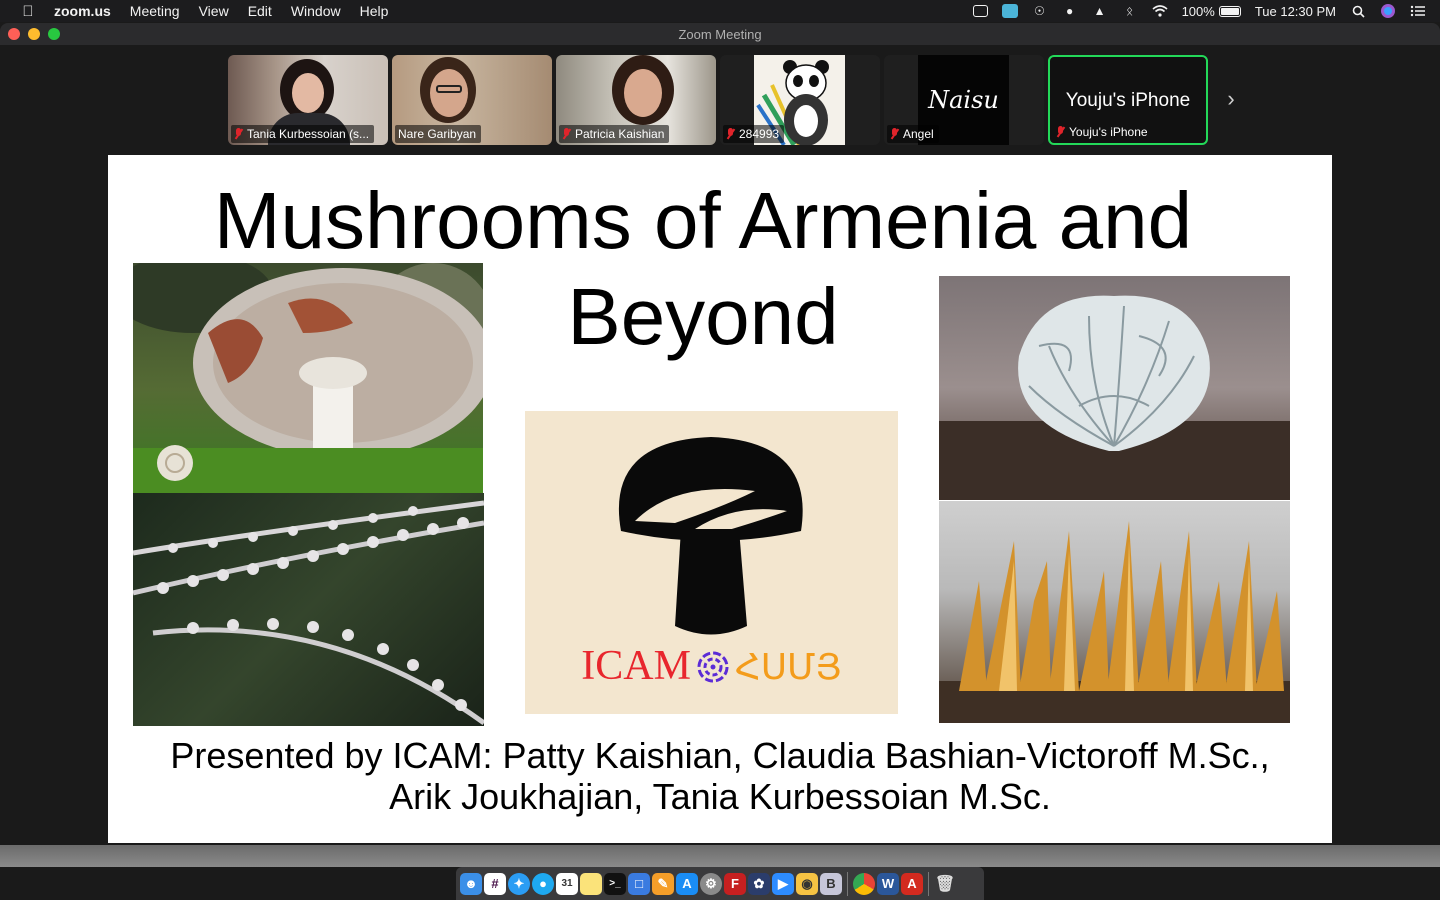  What do you see at coordinates (912, 883) in the screenshot?
I see `acrobat-icon: A` at bounding box center [912, 883].